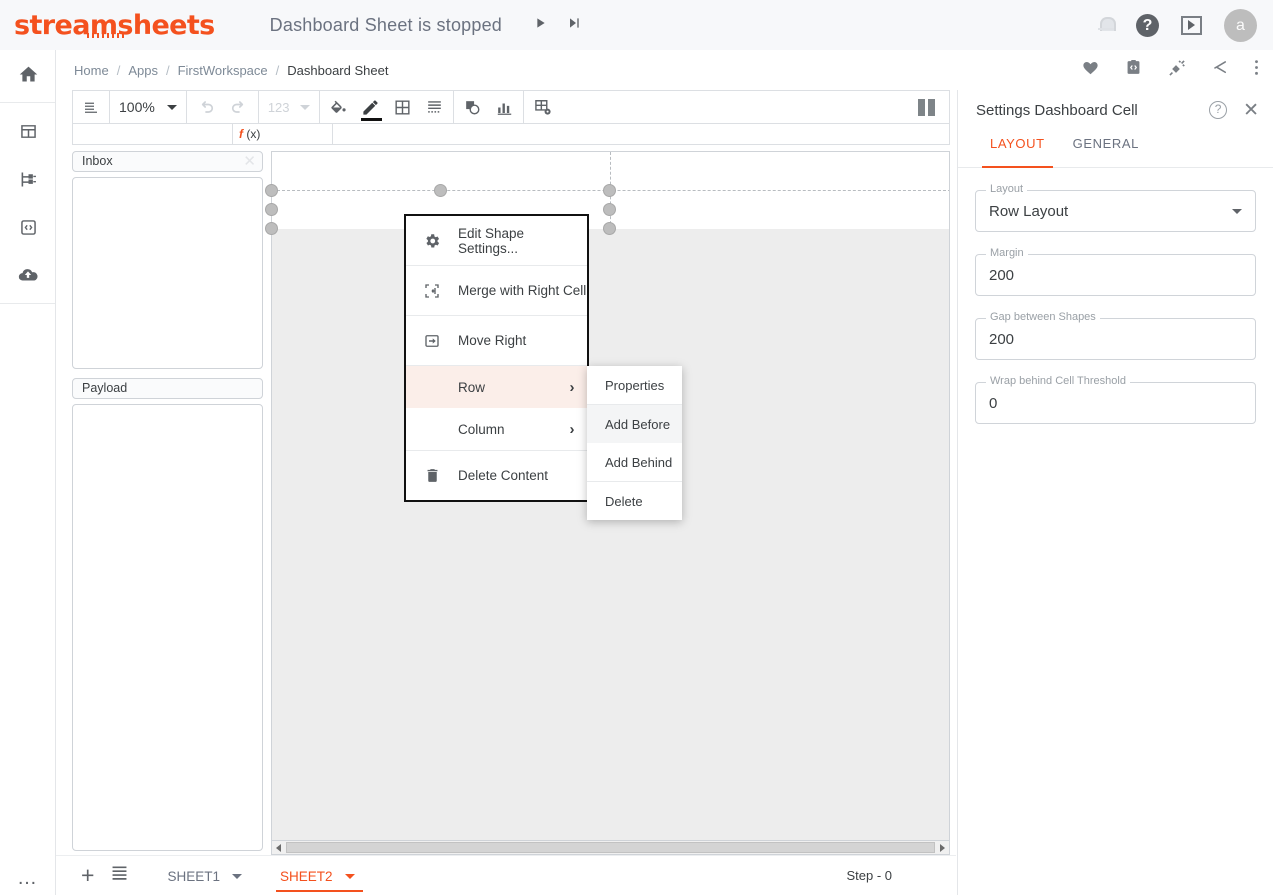 This screenshot has height=896, width=1273. I want to click on code-box-icon, so click(1133, 70).